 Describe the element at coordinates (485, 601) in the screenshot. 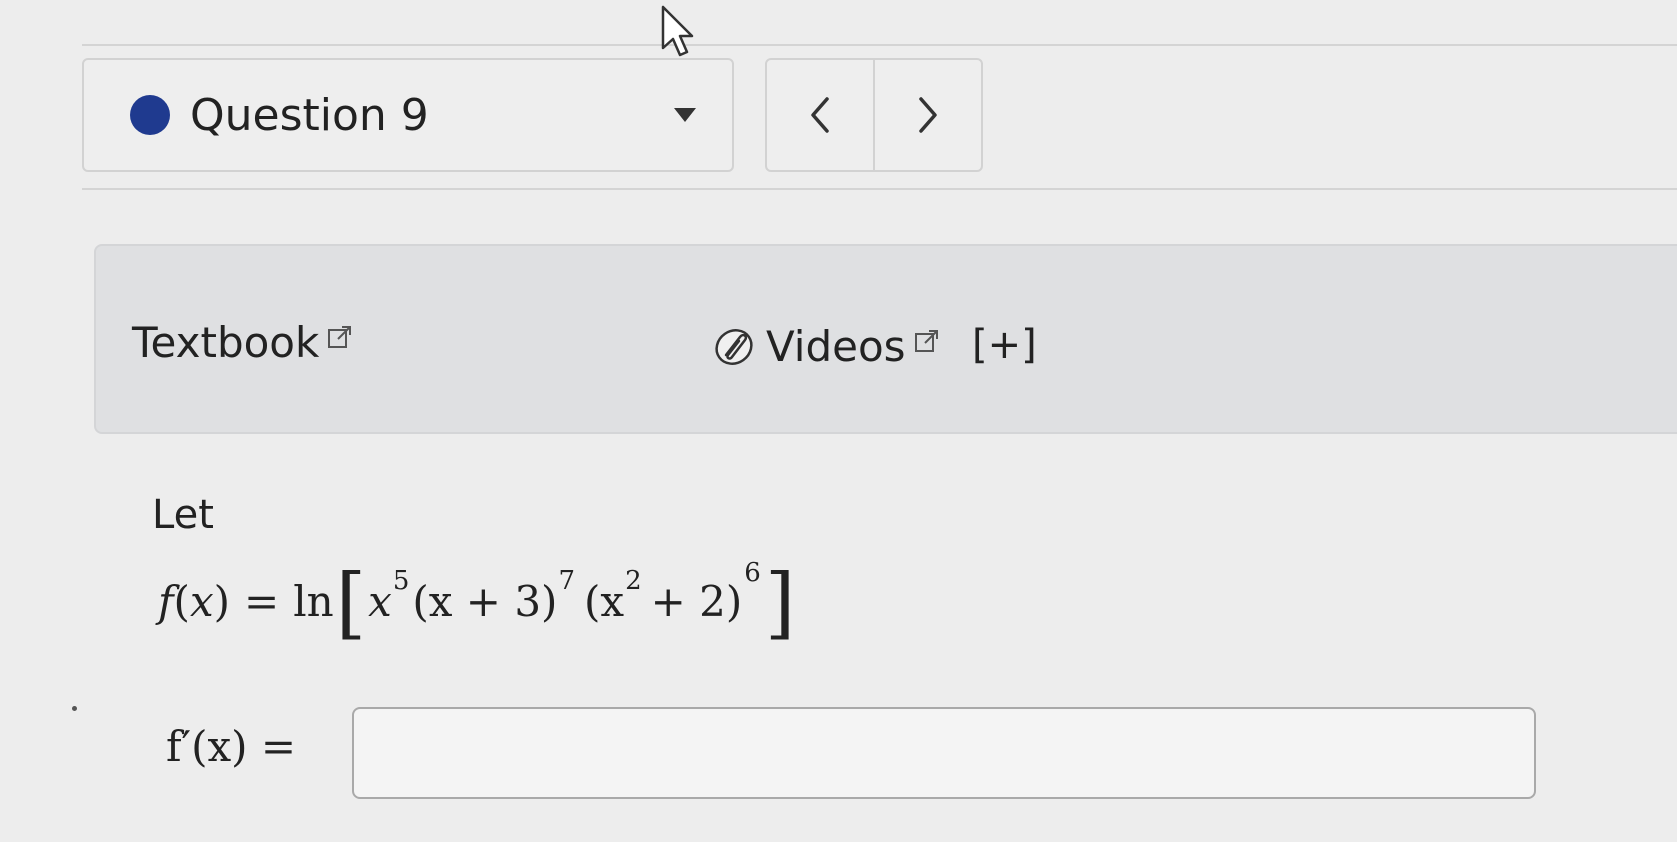

I see `term2: (x + 3)` at that location.